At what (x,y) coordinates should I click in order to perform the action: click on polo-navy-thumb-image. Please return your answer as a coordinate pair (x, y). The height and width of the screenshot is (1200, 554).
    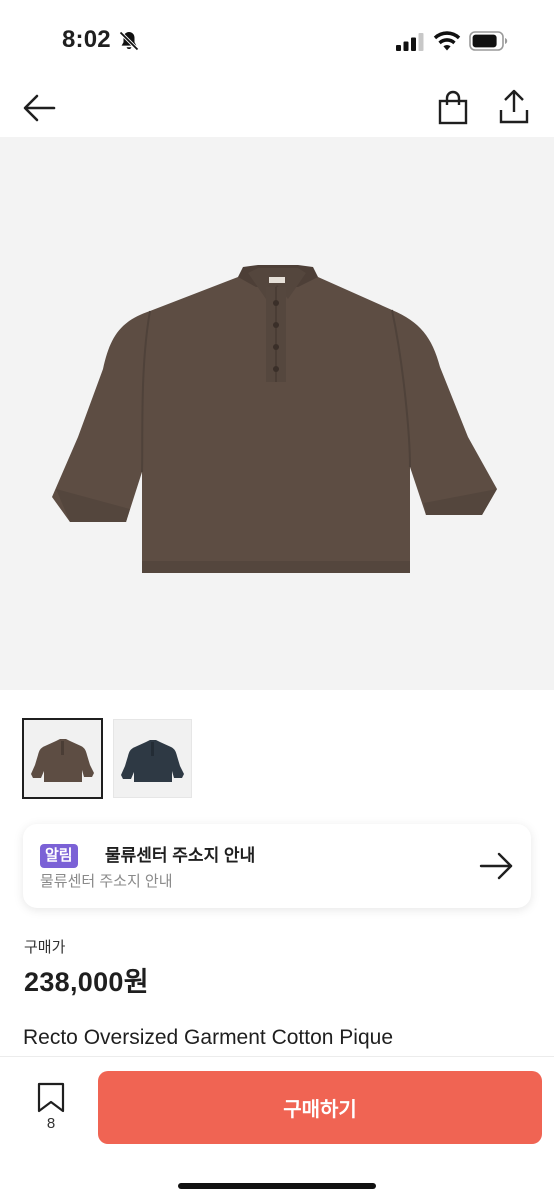
    Looking at the image, I should click on (152, 761).